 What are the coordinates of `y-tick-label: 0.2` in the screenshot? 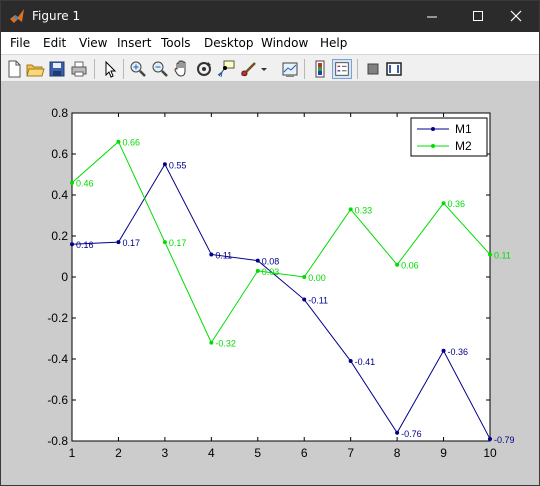 It's located at (59, 236).